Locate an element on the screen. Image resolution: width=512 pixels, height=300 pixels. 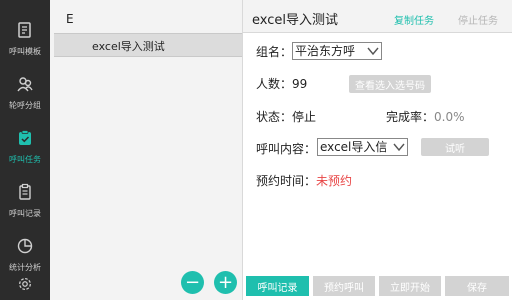
status-label: 状态：停止 is located at coordinates (286, 116).